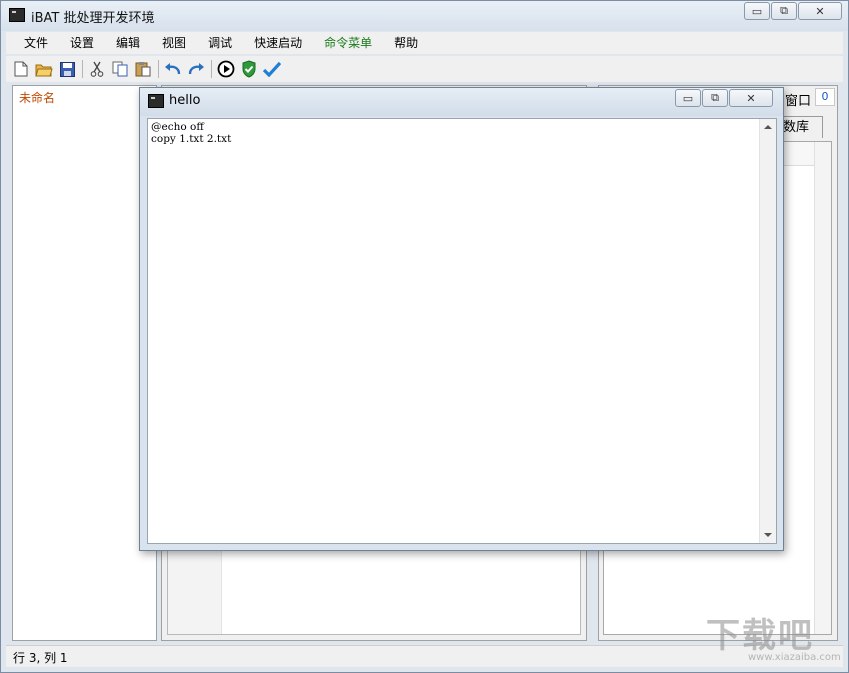  What do you see at coordinates (21, 69) in the screenshot?
I see `new-file-icon` at bounding box center [21, 69].